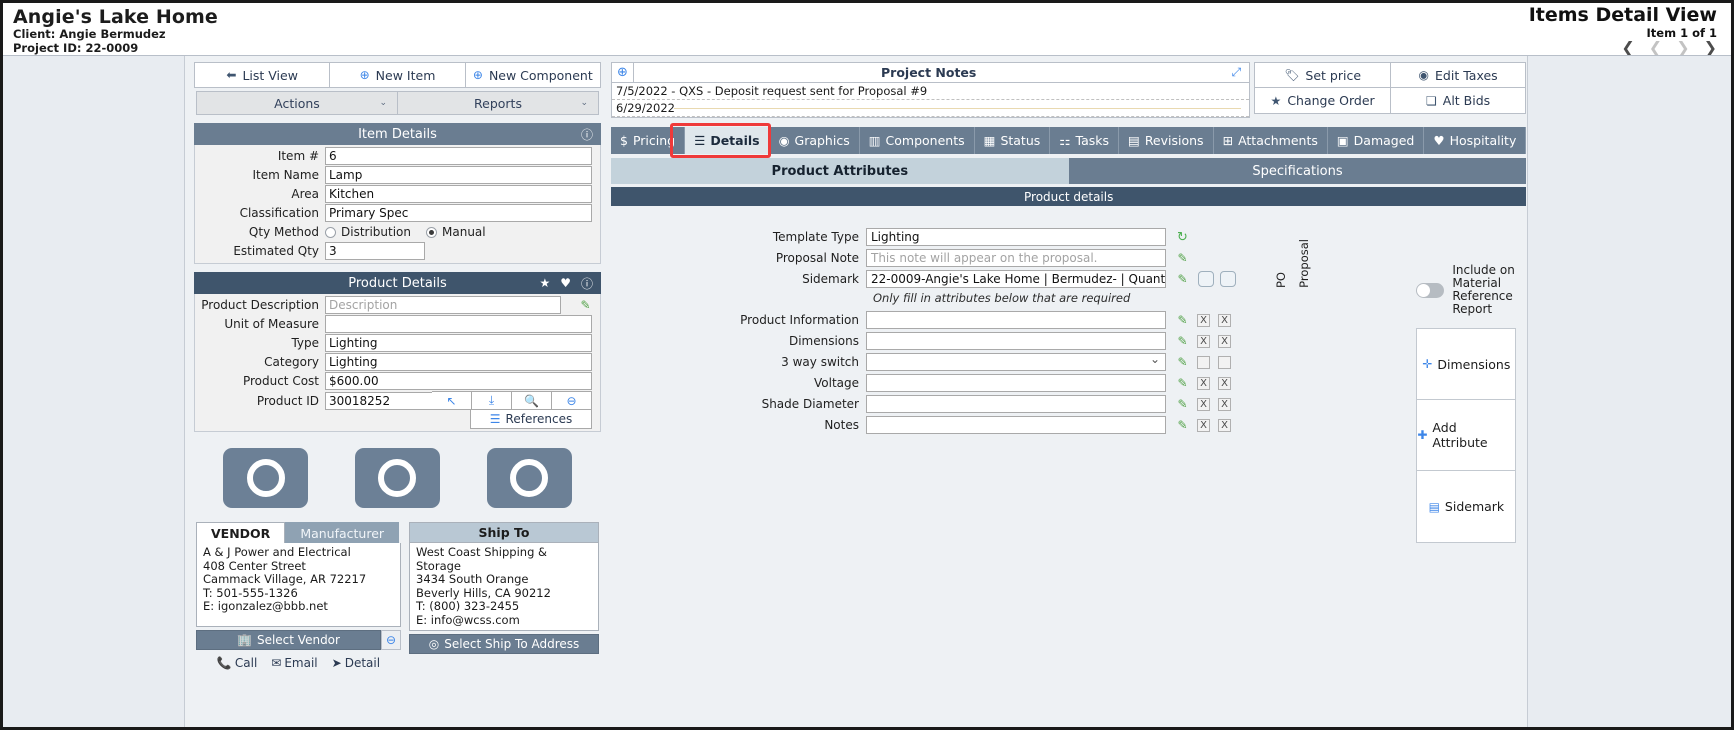 The width and height of the screenshot is (1734, 730). What do you see at coordinates (1297, 171) in the screenshot?
I see `subtab-specifications: Specifications` at bounding box center [1297, 171].